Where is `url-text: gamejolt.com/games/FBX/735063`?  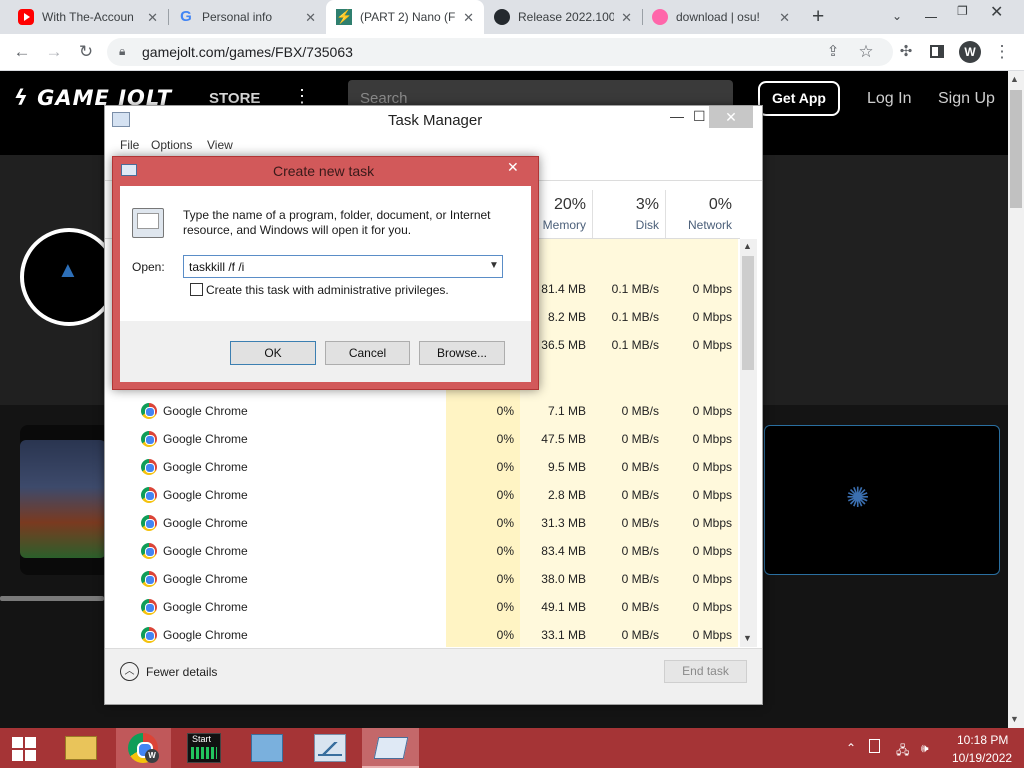
url-text: gamejolt.com/games/FBX/735063 is located at coordinates (247, 52).